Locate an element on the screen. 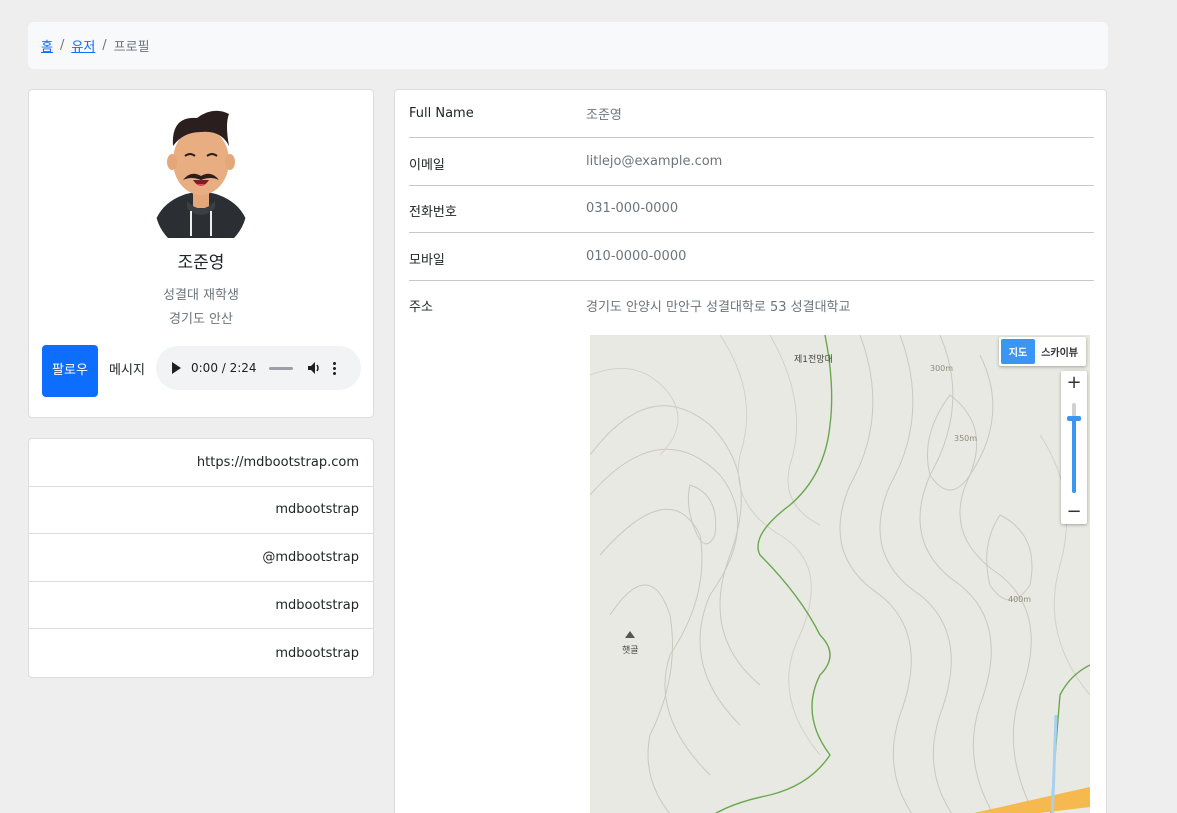 This screenshot has height=813, width=1177. breadcrumb-current: 프로필 is located at coordinates (131, 47).